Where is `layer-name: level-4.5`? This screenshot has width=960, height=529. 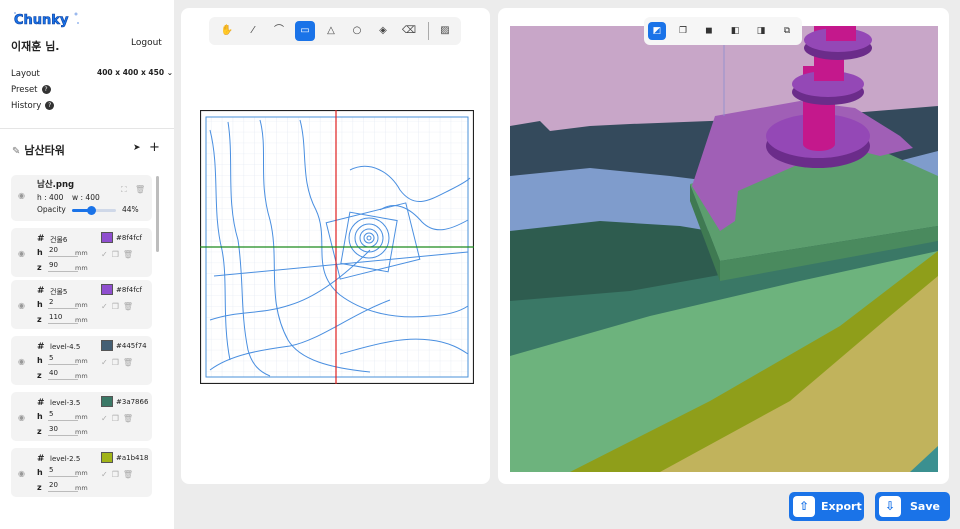 layer-name: level-4.5 is located at coordinates (65, 347).